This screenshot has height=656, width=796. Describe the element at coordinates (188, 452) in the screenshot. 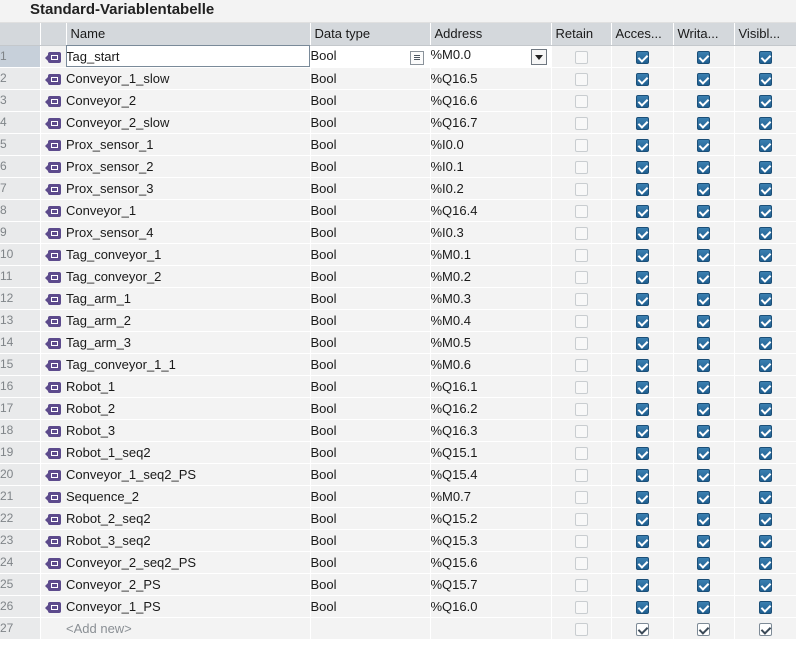

I see `tag-name-cell: Robot_1_seq2` at that location.